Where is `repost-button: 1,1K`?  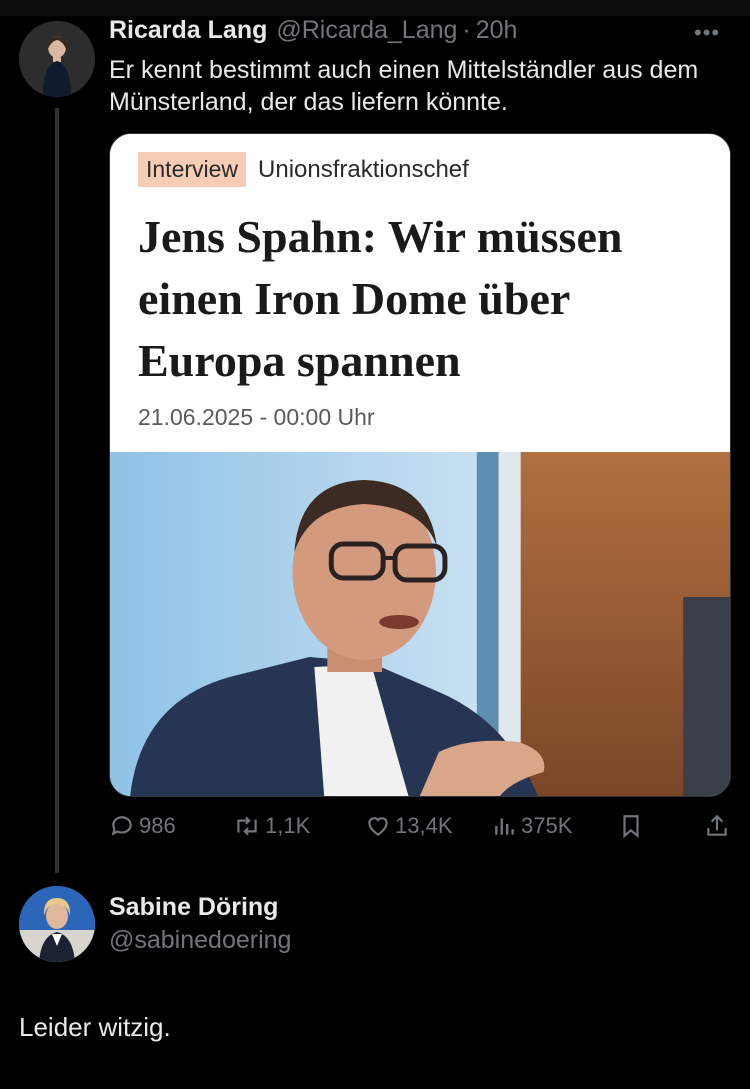
repost-button: 1,1K is located at coordinates (271, 826).